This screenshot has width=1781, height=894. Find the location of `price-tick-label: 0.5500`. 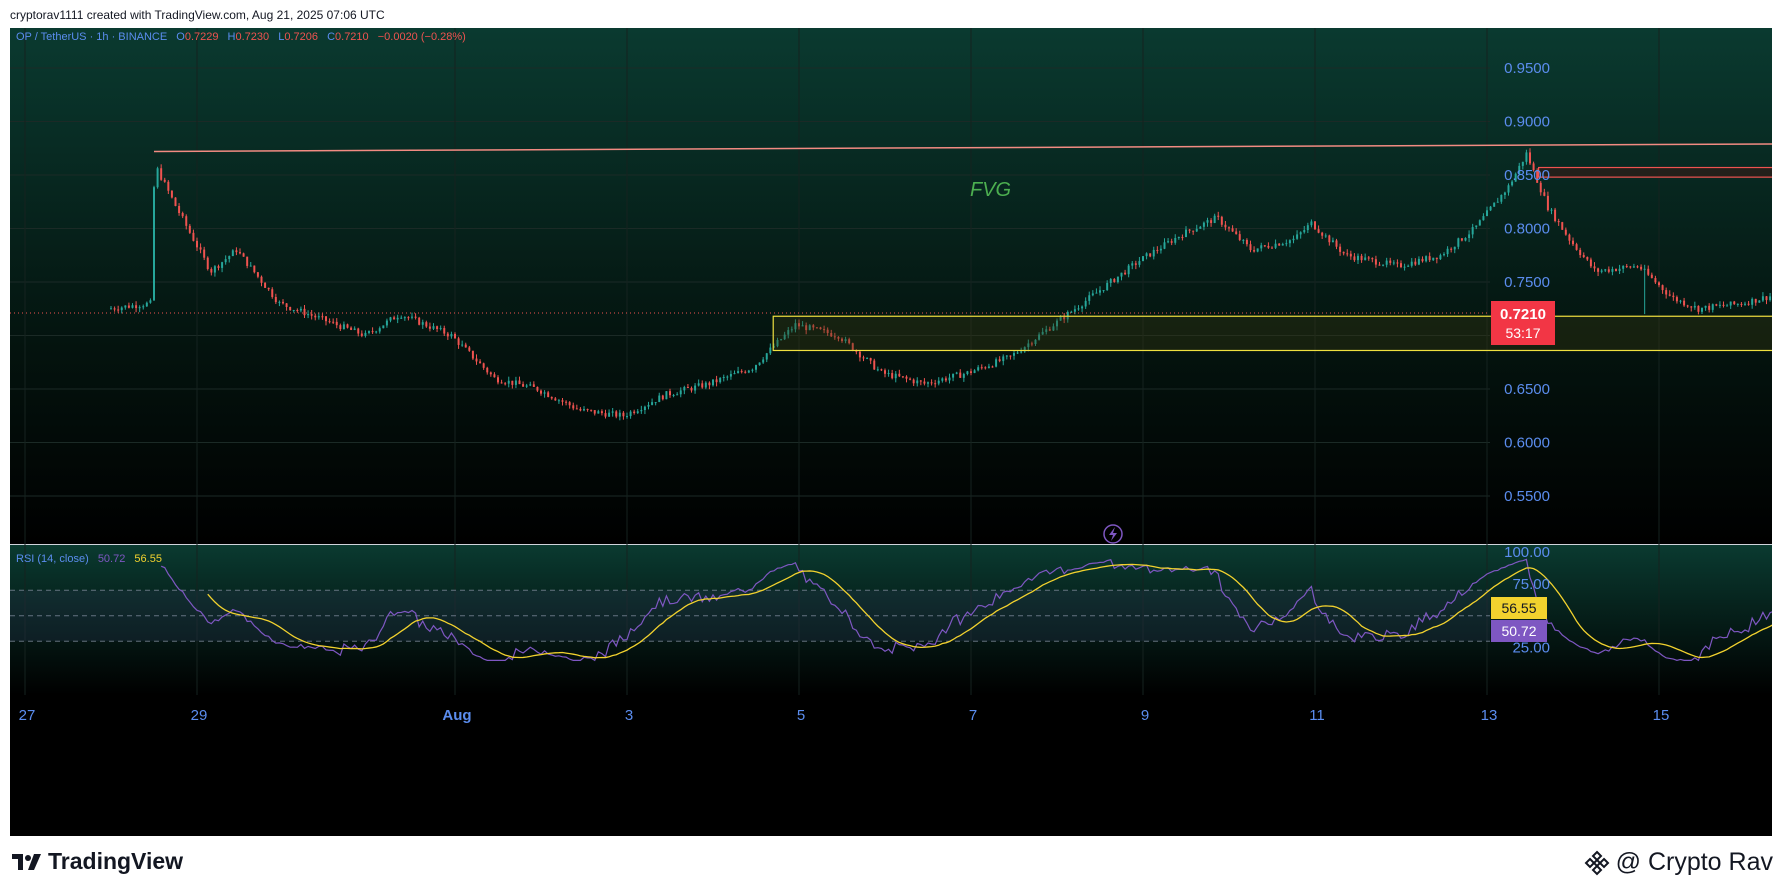

price-tick-label: 0.5500 is located at coordinates (1527, 496).